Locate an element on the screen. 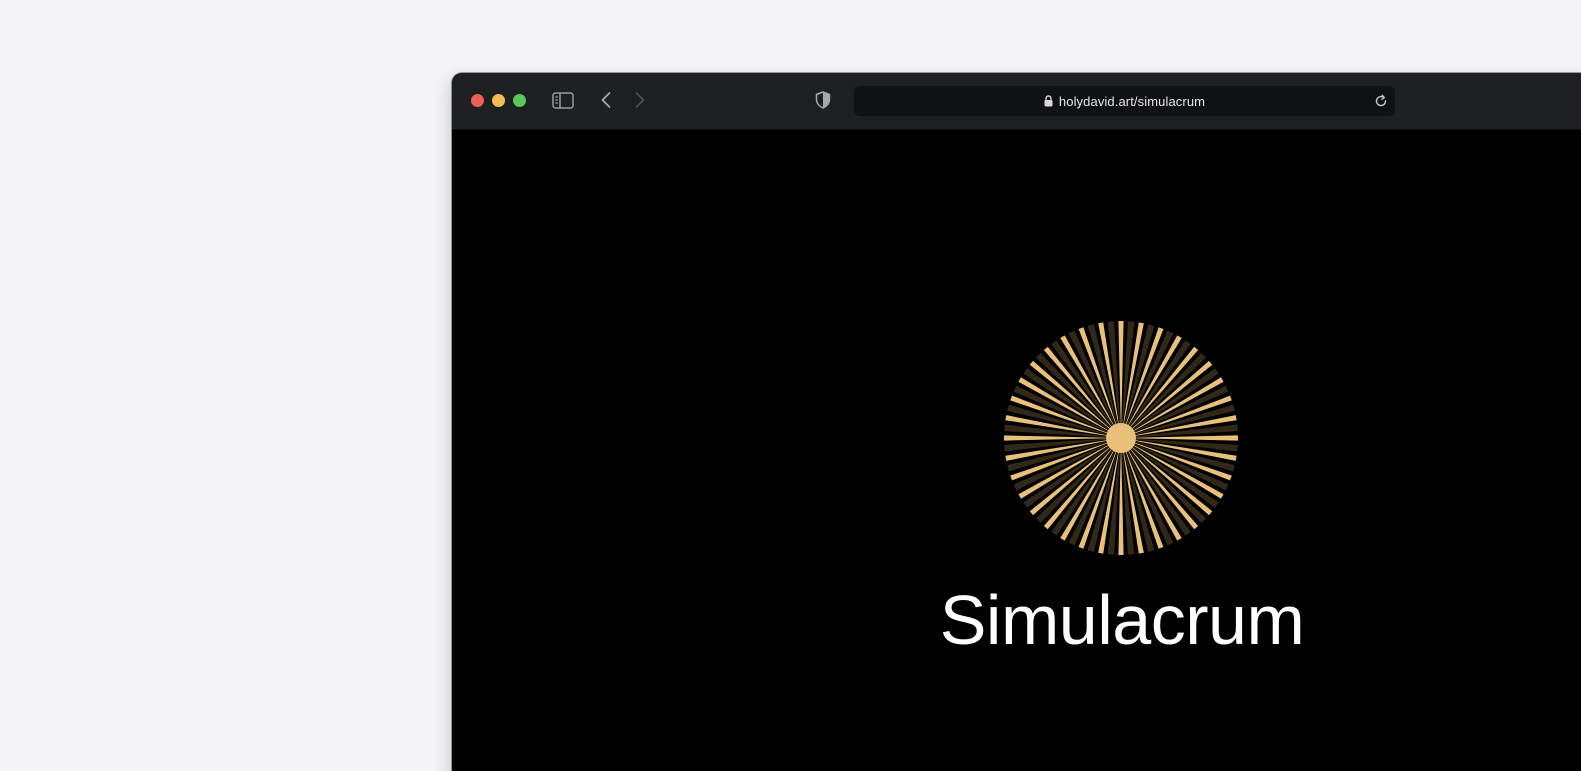  privacy-report-button is located at coordinates (823, 100).